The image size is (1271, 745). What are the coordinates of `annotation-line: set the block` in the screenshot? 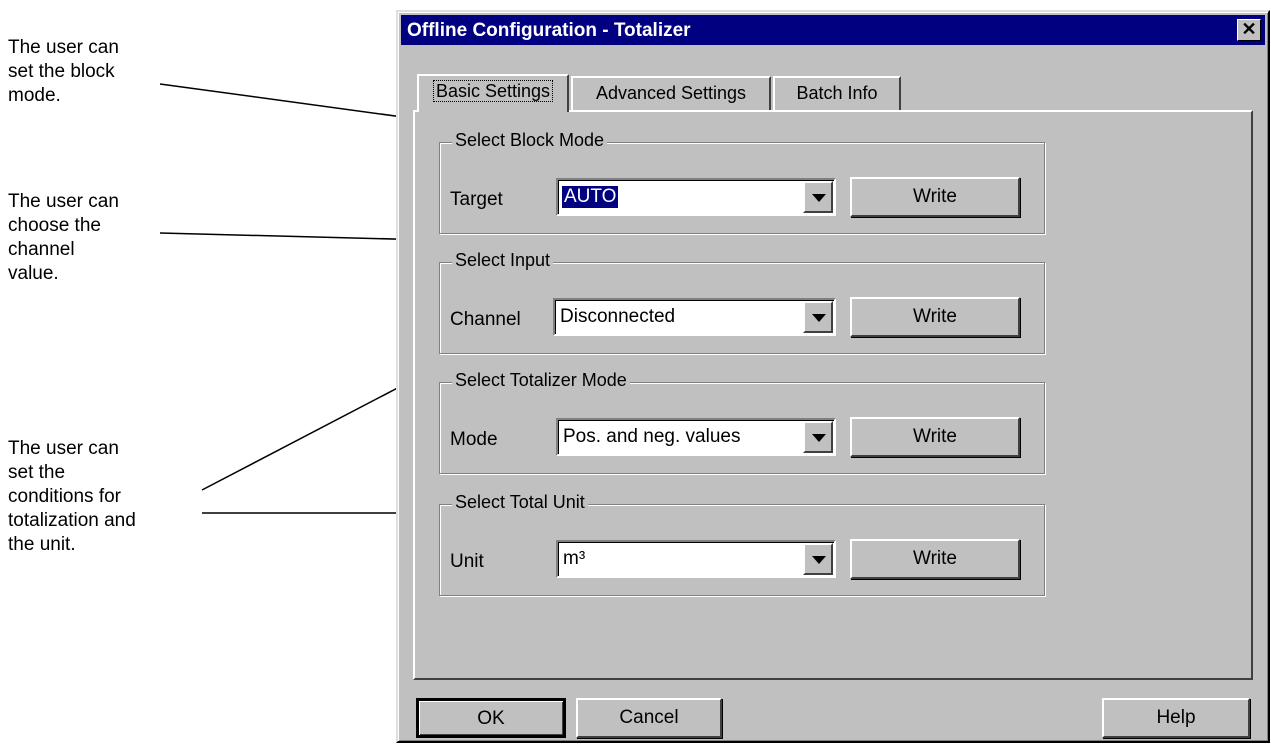 It's located at (61, 71).